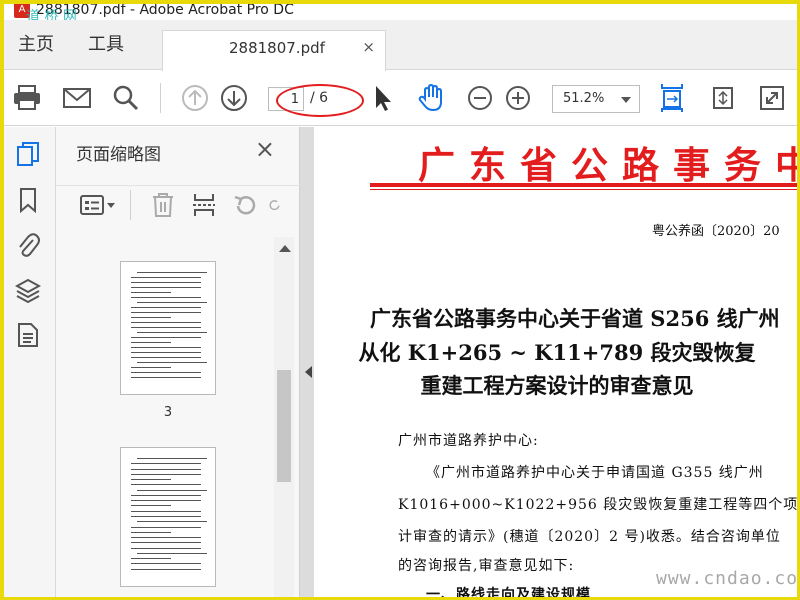  Describe the element at coordinates (308, 372) in the screenshot. I see `collapse-panel-arrow` at that location.